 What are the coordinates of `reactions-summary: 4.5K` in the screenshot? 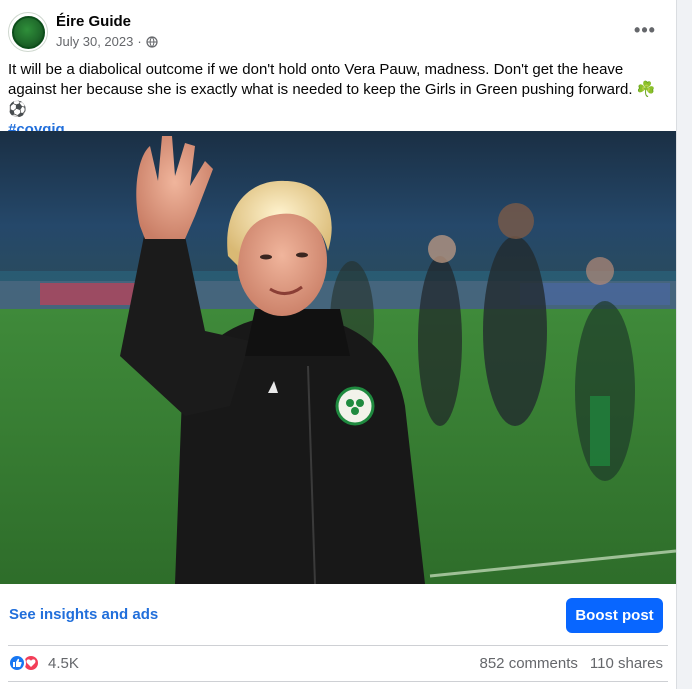 It's located at (43, 663).